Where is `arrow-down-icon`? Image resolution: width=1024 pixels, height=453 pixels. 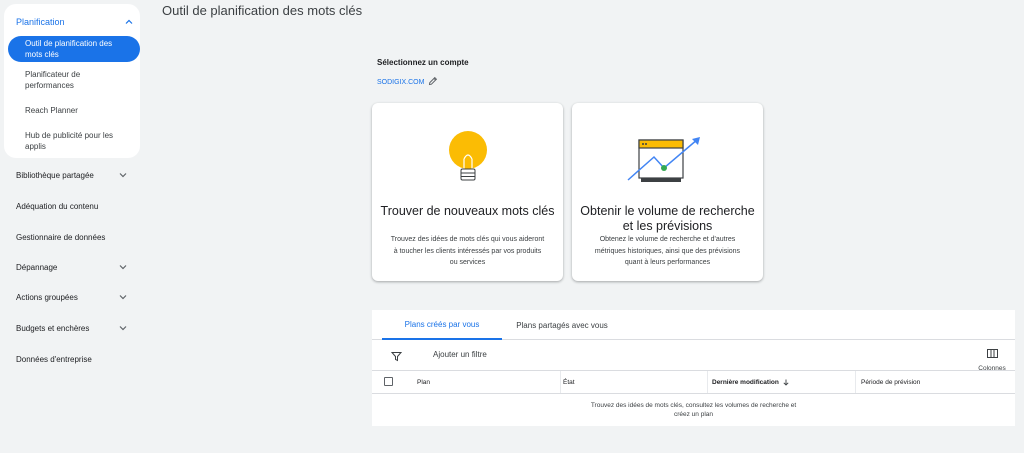 arrow-down-icon is located at coordinates (786, 382).